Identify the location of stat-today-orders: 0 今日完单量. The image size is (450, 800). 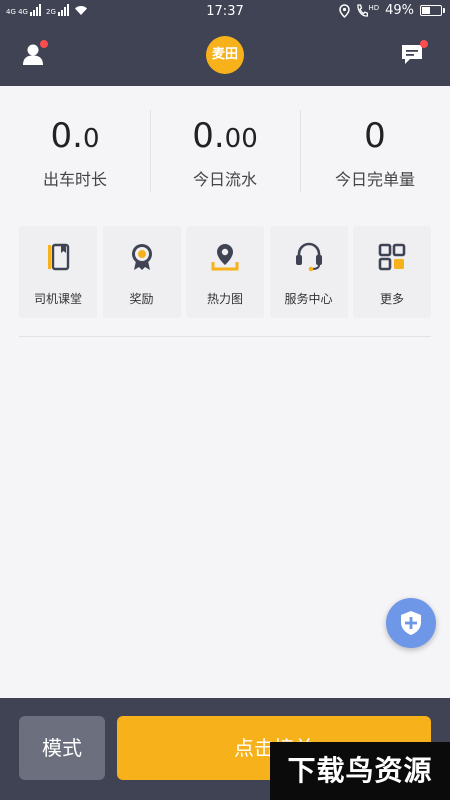
(375, 153).